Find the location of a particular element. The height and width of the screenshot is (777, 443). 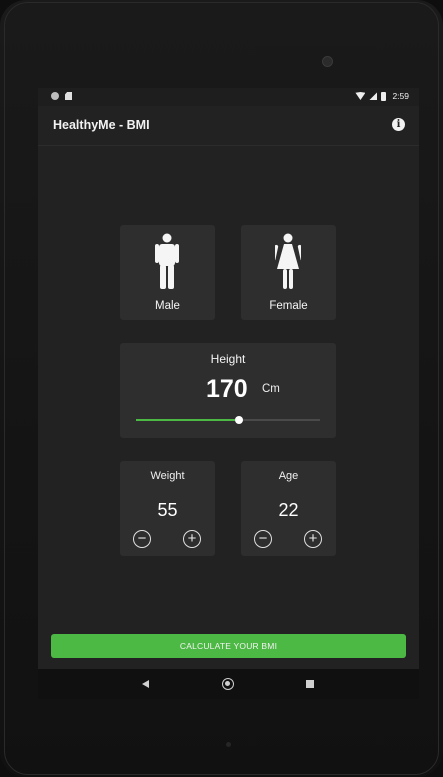

notification-dot-icon is located at coordinates (55, 96).